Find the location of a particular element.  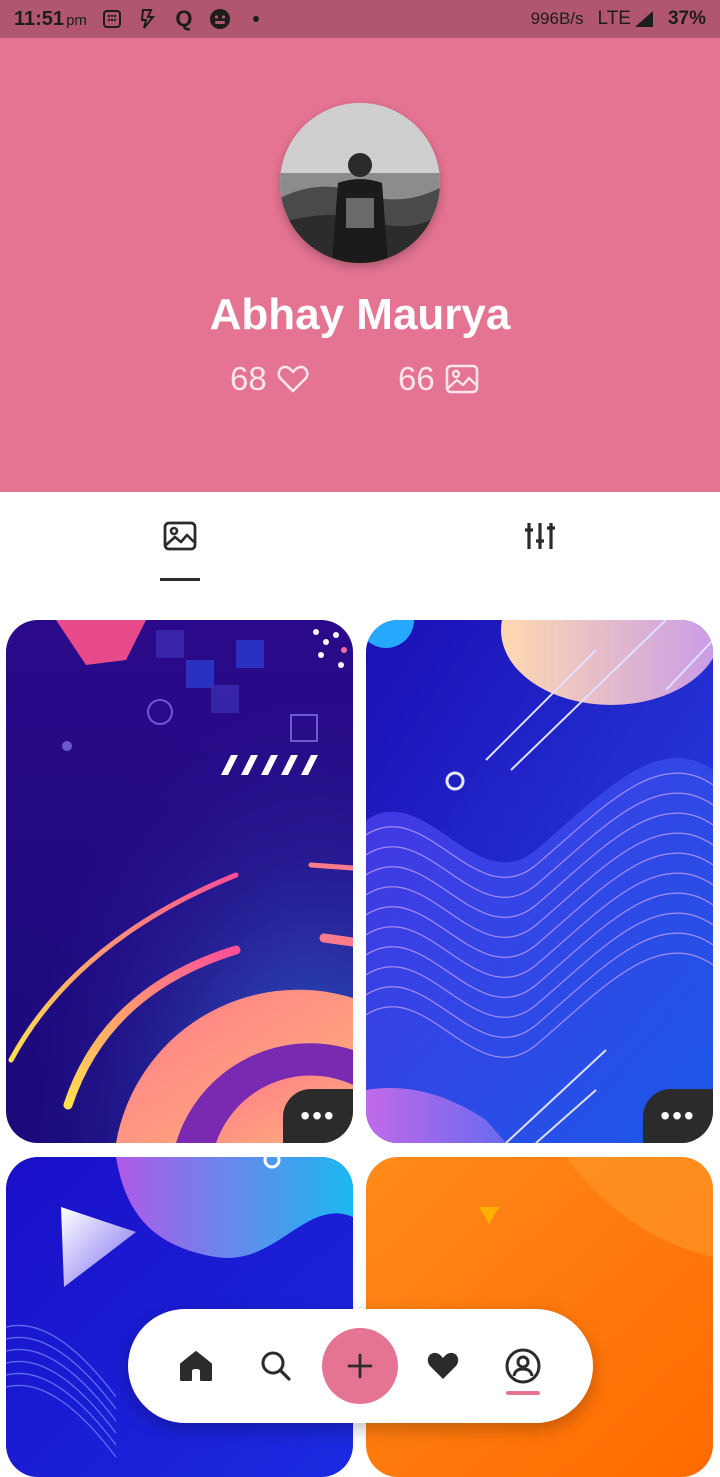

photos-count: 66 is located at coordinates (416, 378).